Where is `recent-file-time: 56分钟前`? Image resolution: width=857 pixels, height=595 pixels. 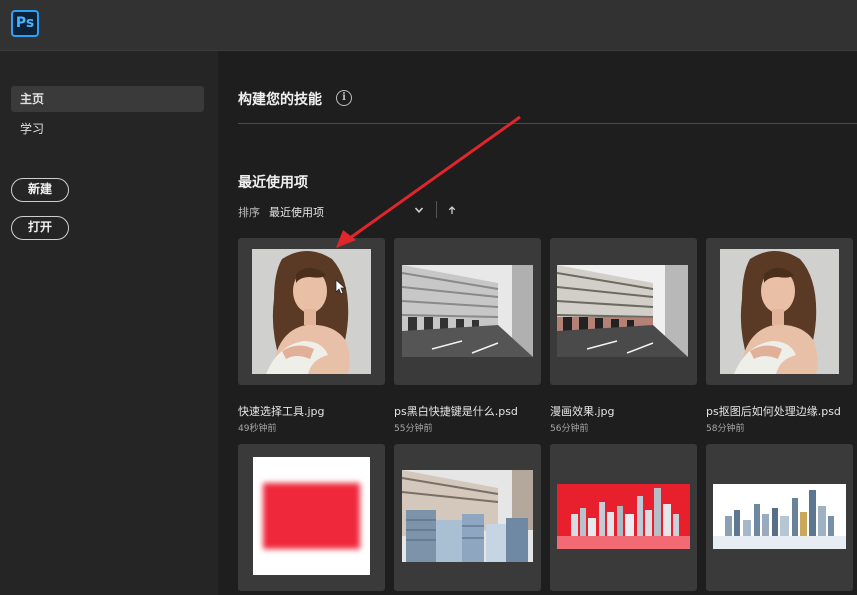 recent-file-time: 56分钟前 is located at coordinates (569, 429).